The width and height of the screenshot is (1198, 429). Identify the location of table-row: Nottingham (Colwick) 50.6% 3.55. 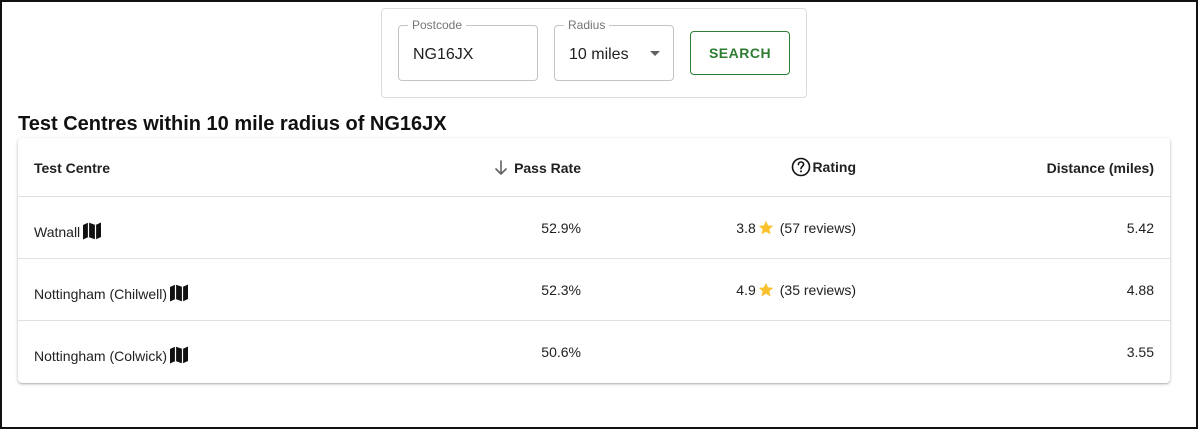
(594, 352).